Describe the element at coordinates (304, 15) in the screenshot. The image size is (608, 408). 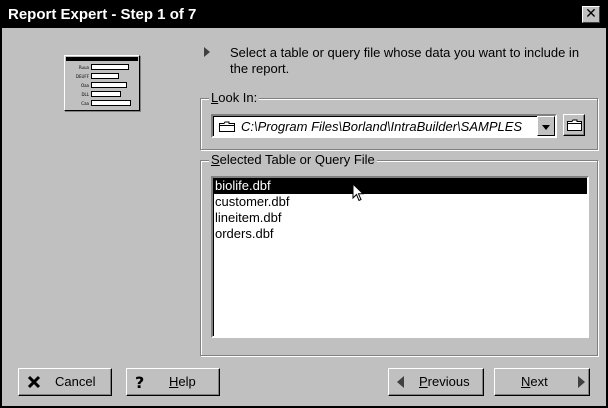
I see `title-bar: Report Expert - Step 1 of 7 ✕` at that location.